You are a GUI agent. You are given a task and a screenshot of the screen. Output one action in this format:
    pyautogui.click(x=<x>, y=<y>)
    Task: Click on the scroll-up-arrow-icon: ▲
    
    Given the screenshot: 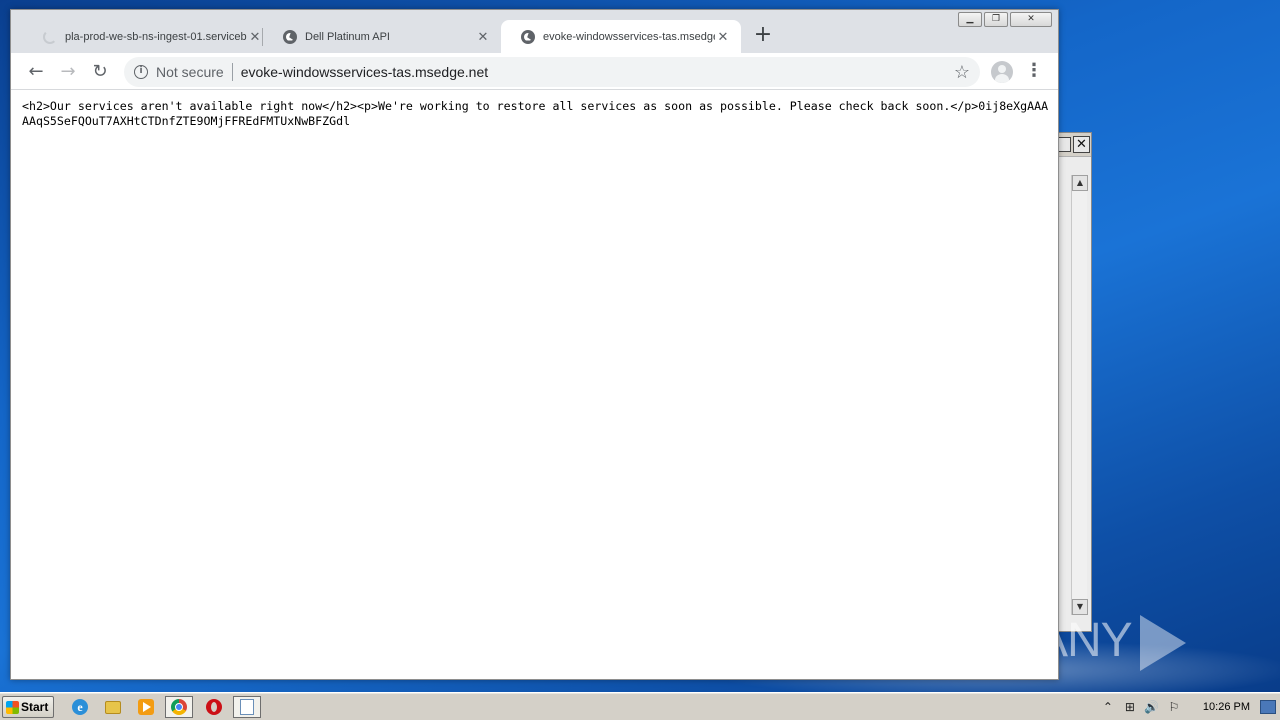 What is the action you would take?
    pyautogui.click(x=1080, y=183)
    